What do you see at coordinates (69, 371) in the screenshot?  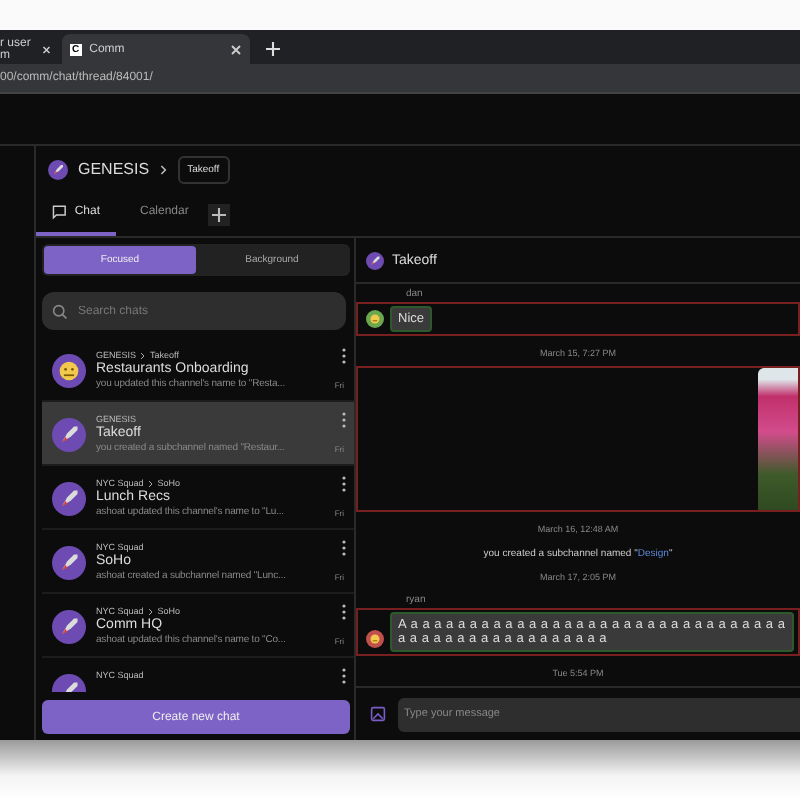 I see `face-avatar-icon` at bounding box center [69, 371].